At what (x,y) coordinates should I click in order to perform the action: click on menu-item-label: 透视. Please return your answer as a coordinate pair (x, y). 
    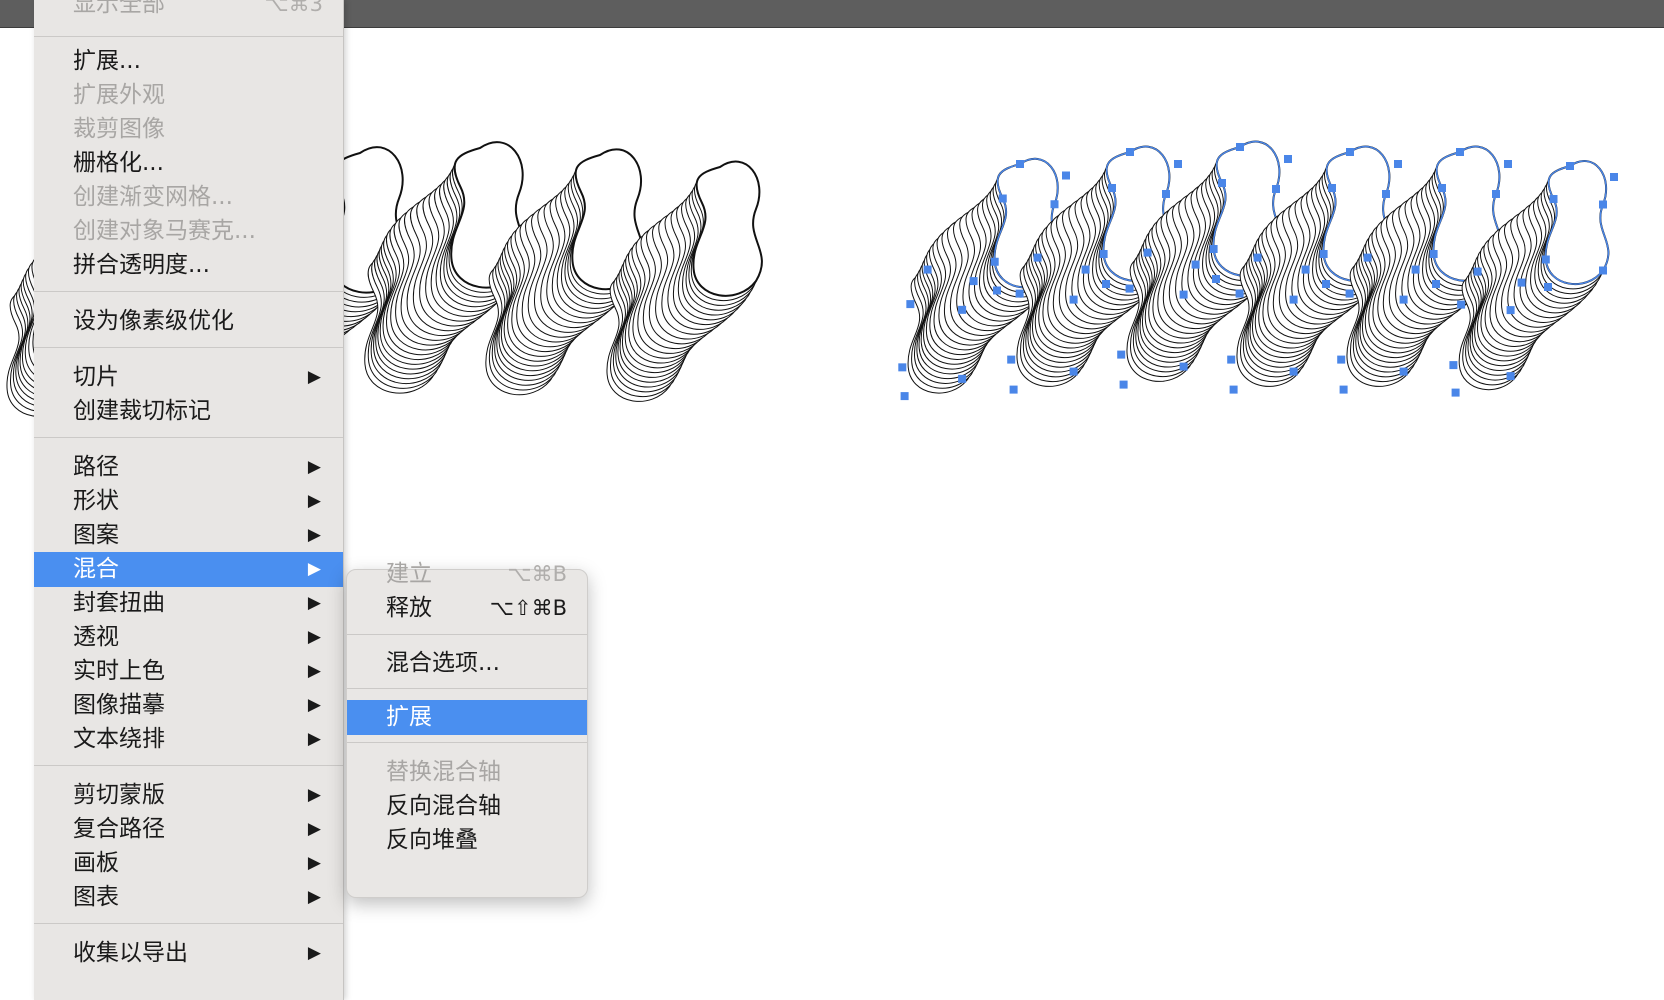
    Looking at the image, I should click on (96, 637).